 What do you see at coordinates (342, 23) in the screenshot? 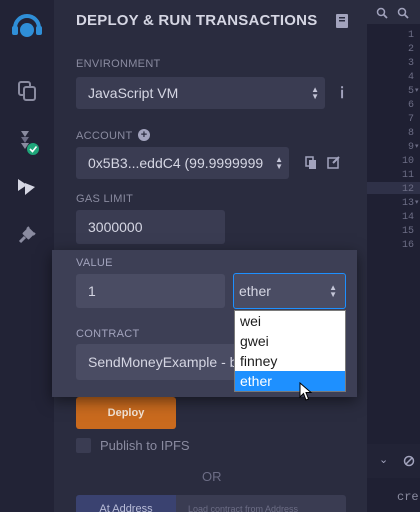
I see `documentation-icon` at bounding box center [342, 23].